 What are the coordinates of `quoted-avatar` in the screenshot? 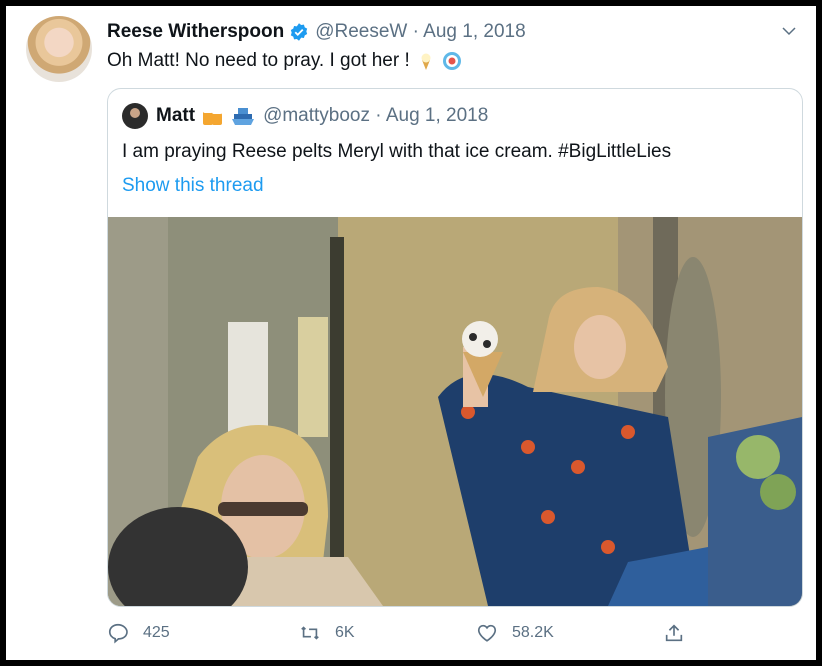 It's located at (135, 116).